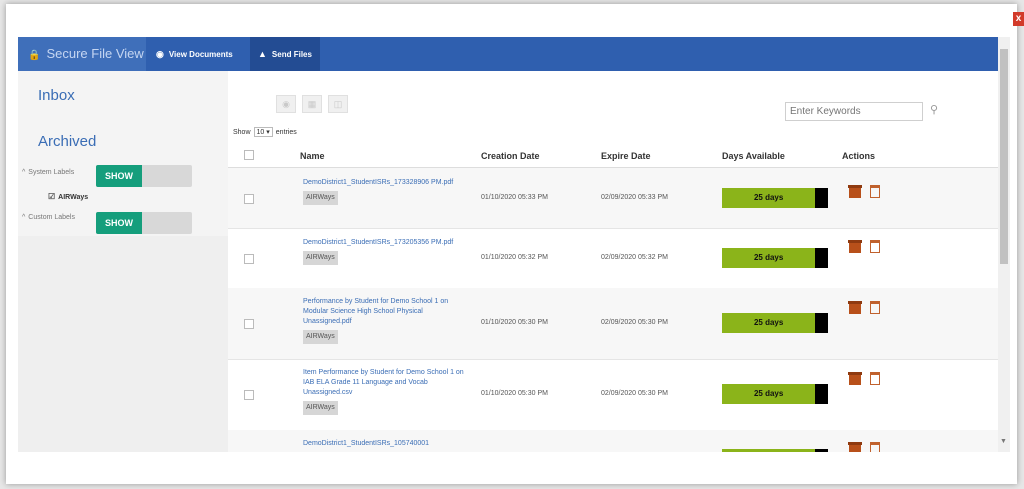  What do you see at coordinates (854, 111) in the screenshot?
I see `search-input` at bounding box center [854, 111].